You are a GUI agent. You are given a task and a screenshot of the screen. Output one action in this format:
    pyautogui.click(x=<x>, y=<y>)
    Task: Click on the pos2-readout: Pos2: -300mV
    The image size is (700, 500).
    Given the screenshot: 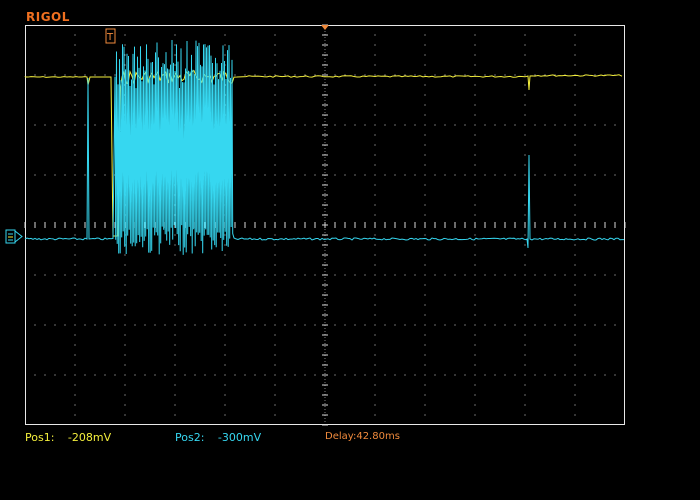 What is the action you would take?
    pyautogui.click(x=218, y=437)
    